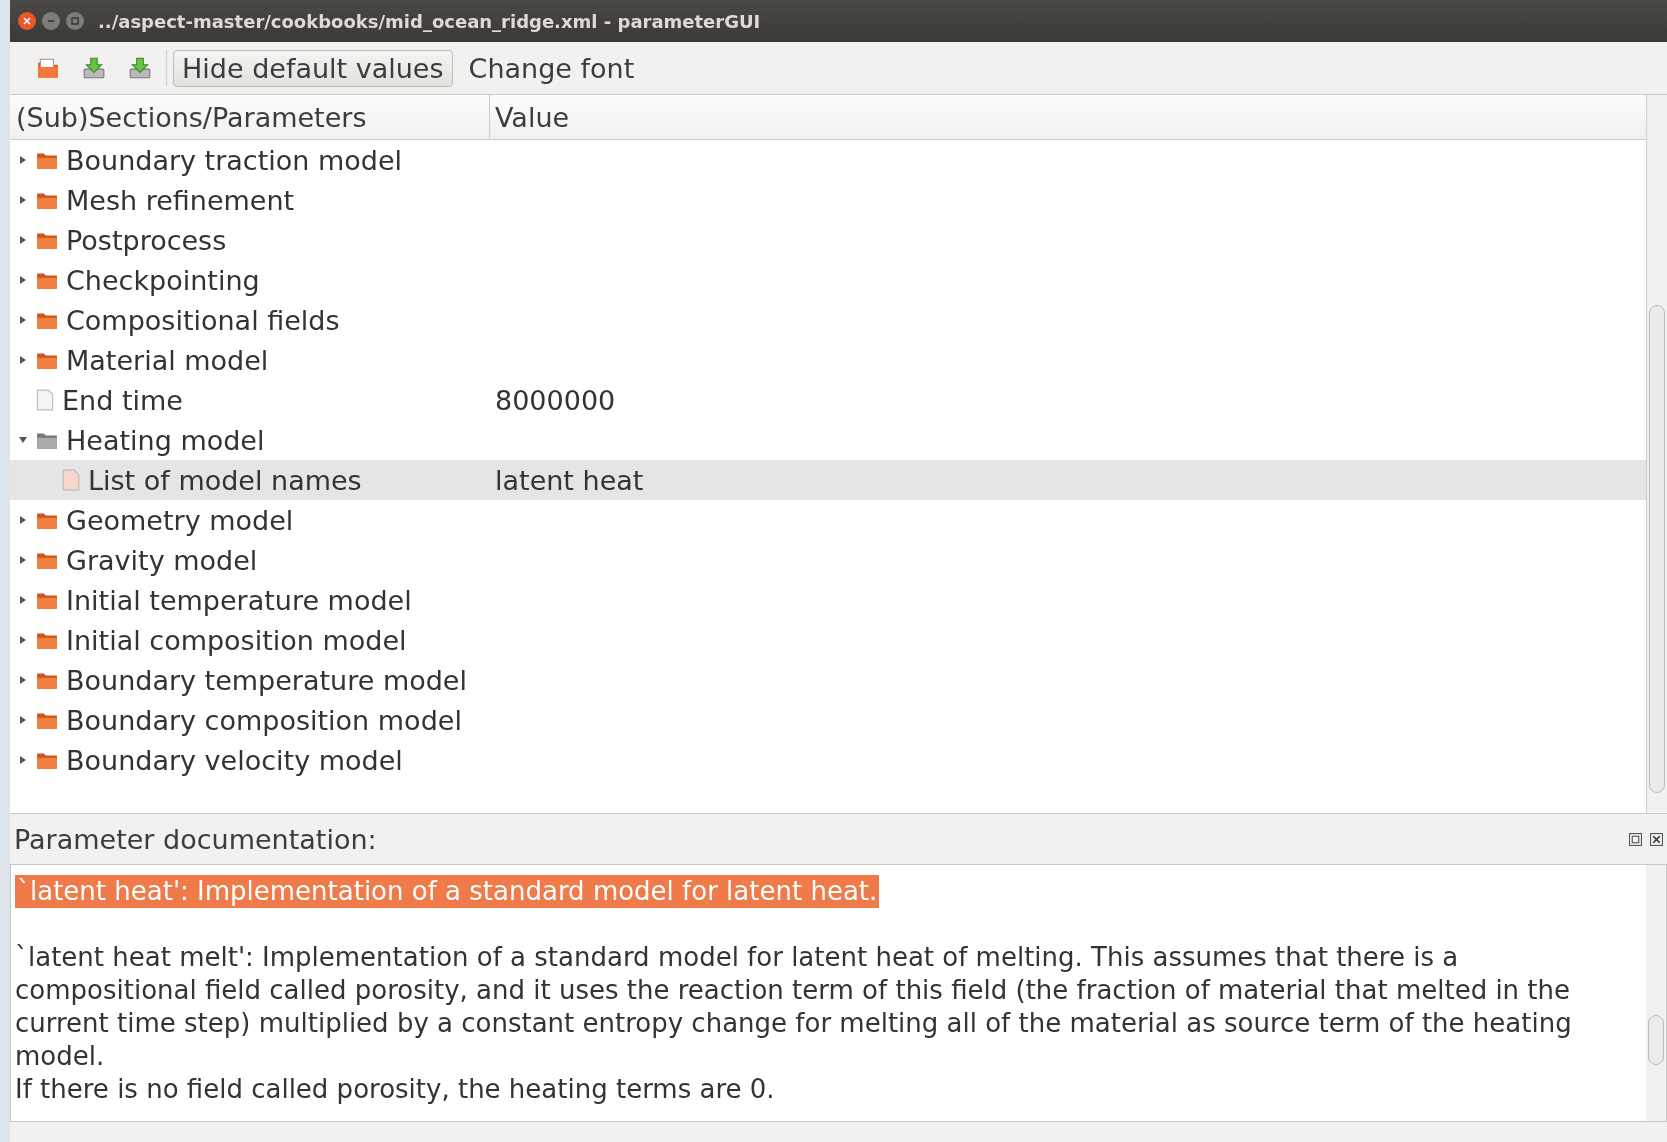  Describe the element at coordinates (23, 440) in the screenshot. I see `collapse-arrow-icon` at that location.